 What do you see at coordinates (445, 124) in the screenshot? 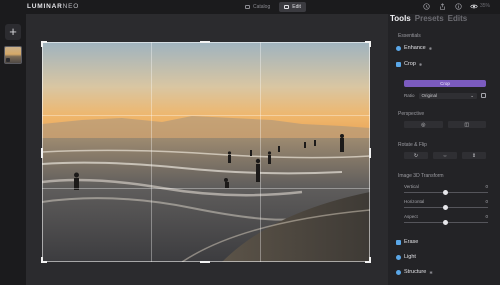
I see `perspective-buttons: ◎ ◫` at bounding box center [445, 124].